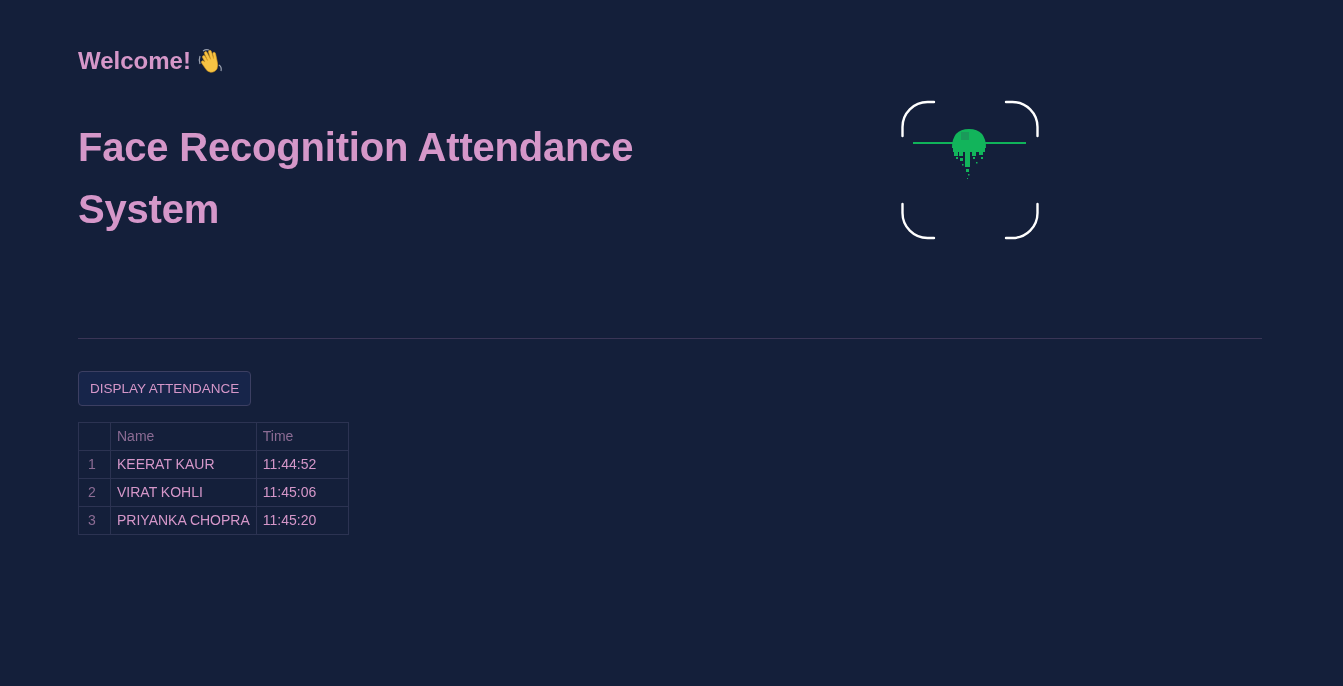 The height and width of the screenshot is (686, 1343). Describe the element at coordinates (183, 520) in the screenshot. I see `table-cell: PRIYANKA CHOPRA` at that location.